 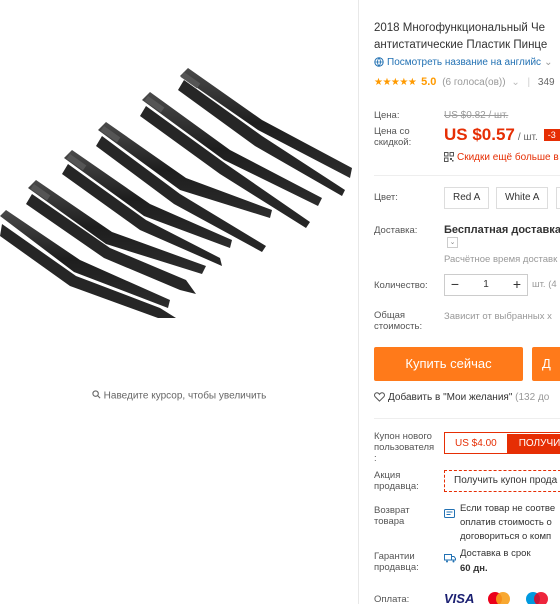 I want to click on coupon-amount: US $4.00, so click(x=476, y=443).